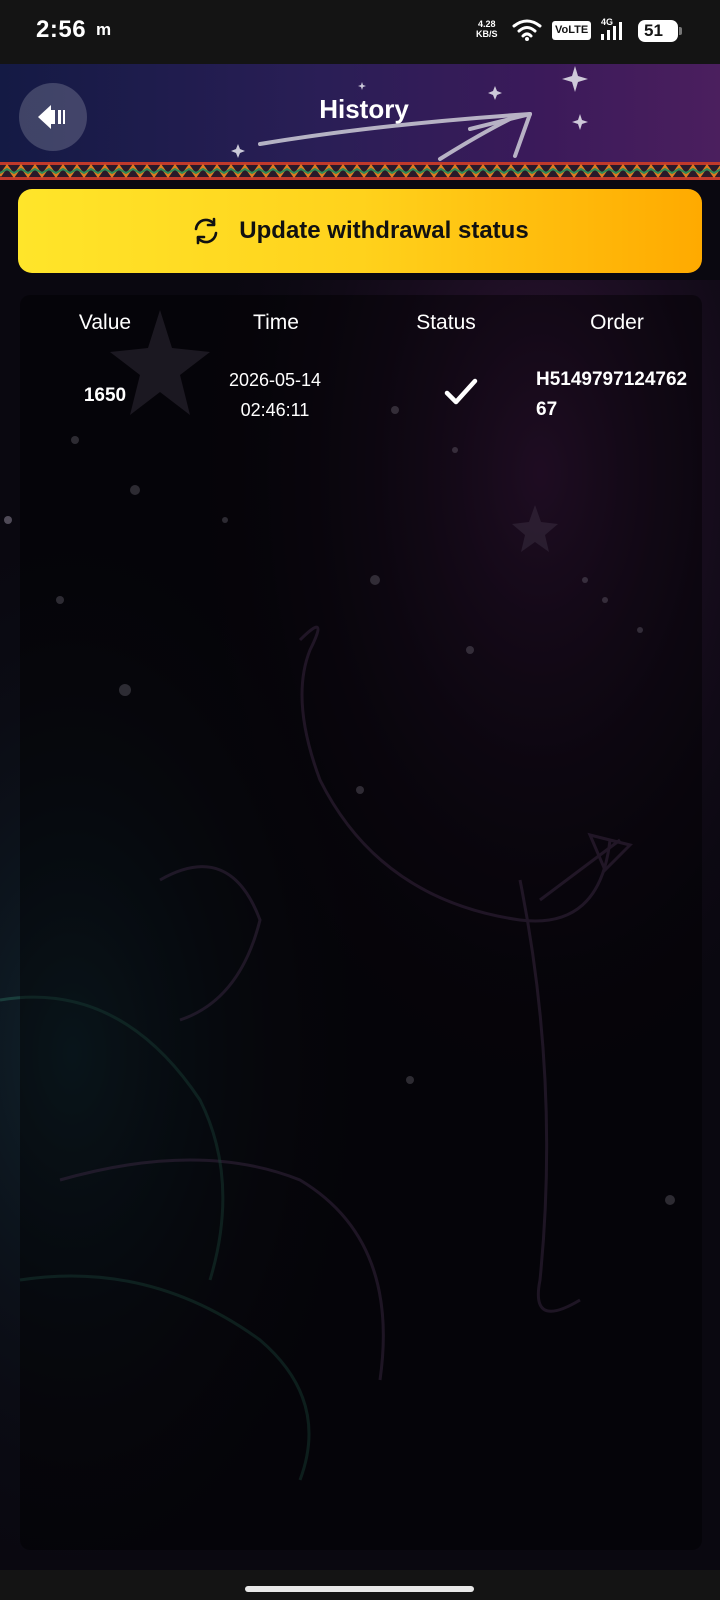  I want to click on refresh-icon, so click(206, 231).